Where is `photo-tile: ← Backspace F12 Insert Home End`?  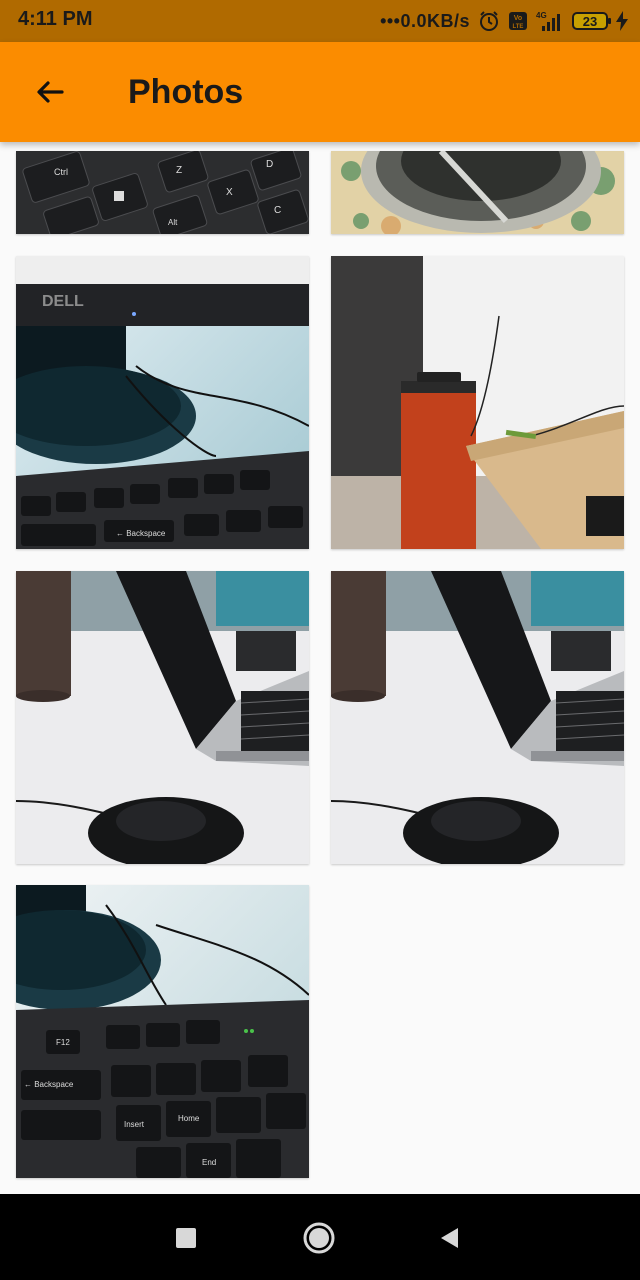 photo-tile: ← Backspace F12 Insert Home End is located at coordinates (162, 1031).